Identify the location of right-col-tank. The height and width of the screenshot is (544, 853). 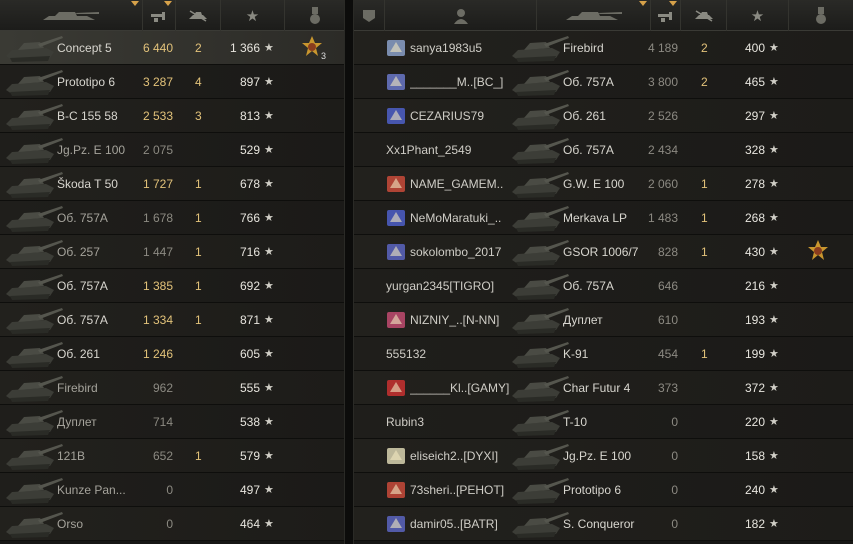
(593, 15).